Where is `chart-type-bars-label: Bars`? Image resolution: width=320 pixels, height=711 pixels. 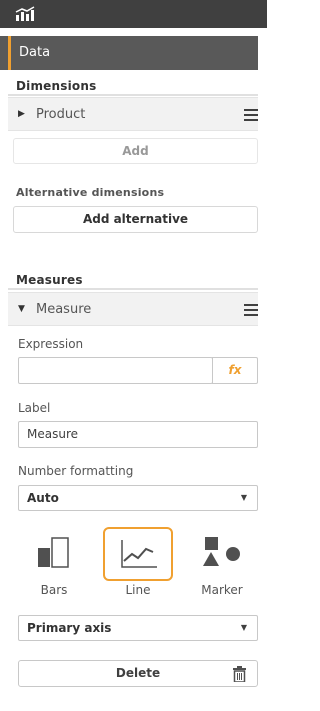
chart-type-bars-label: Bars is located at coordinates (54, 590).